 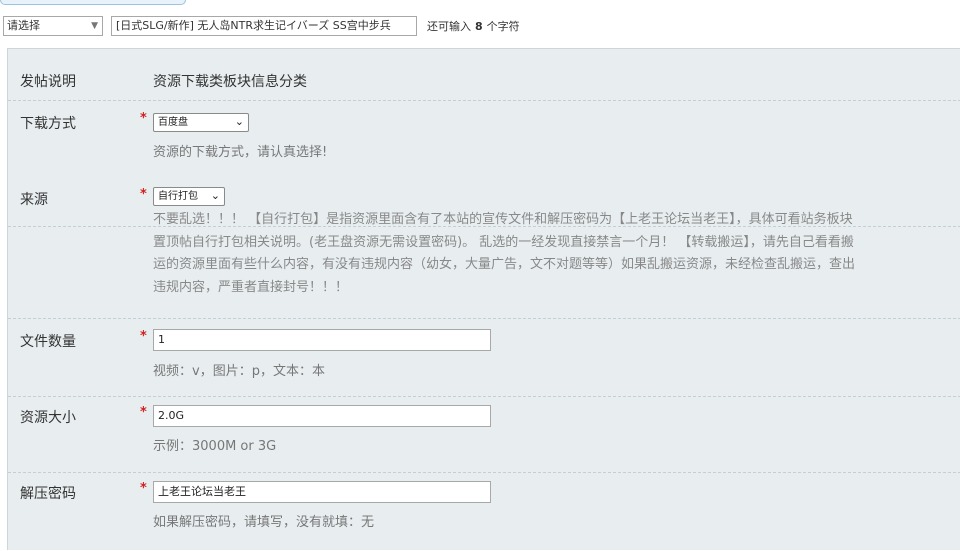 I want to click on file-count-row: 文件数量 * 1 视频：v，图片：p，文本：本, so click(x=484, y=358).